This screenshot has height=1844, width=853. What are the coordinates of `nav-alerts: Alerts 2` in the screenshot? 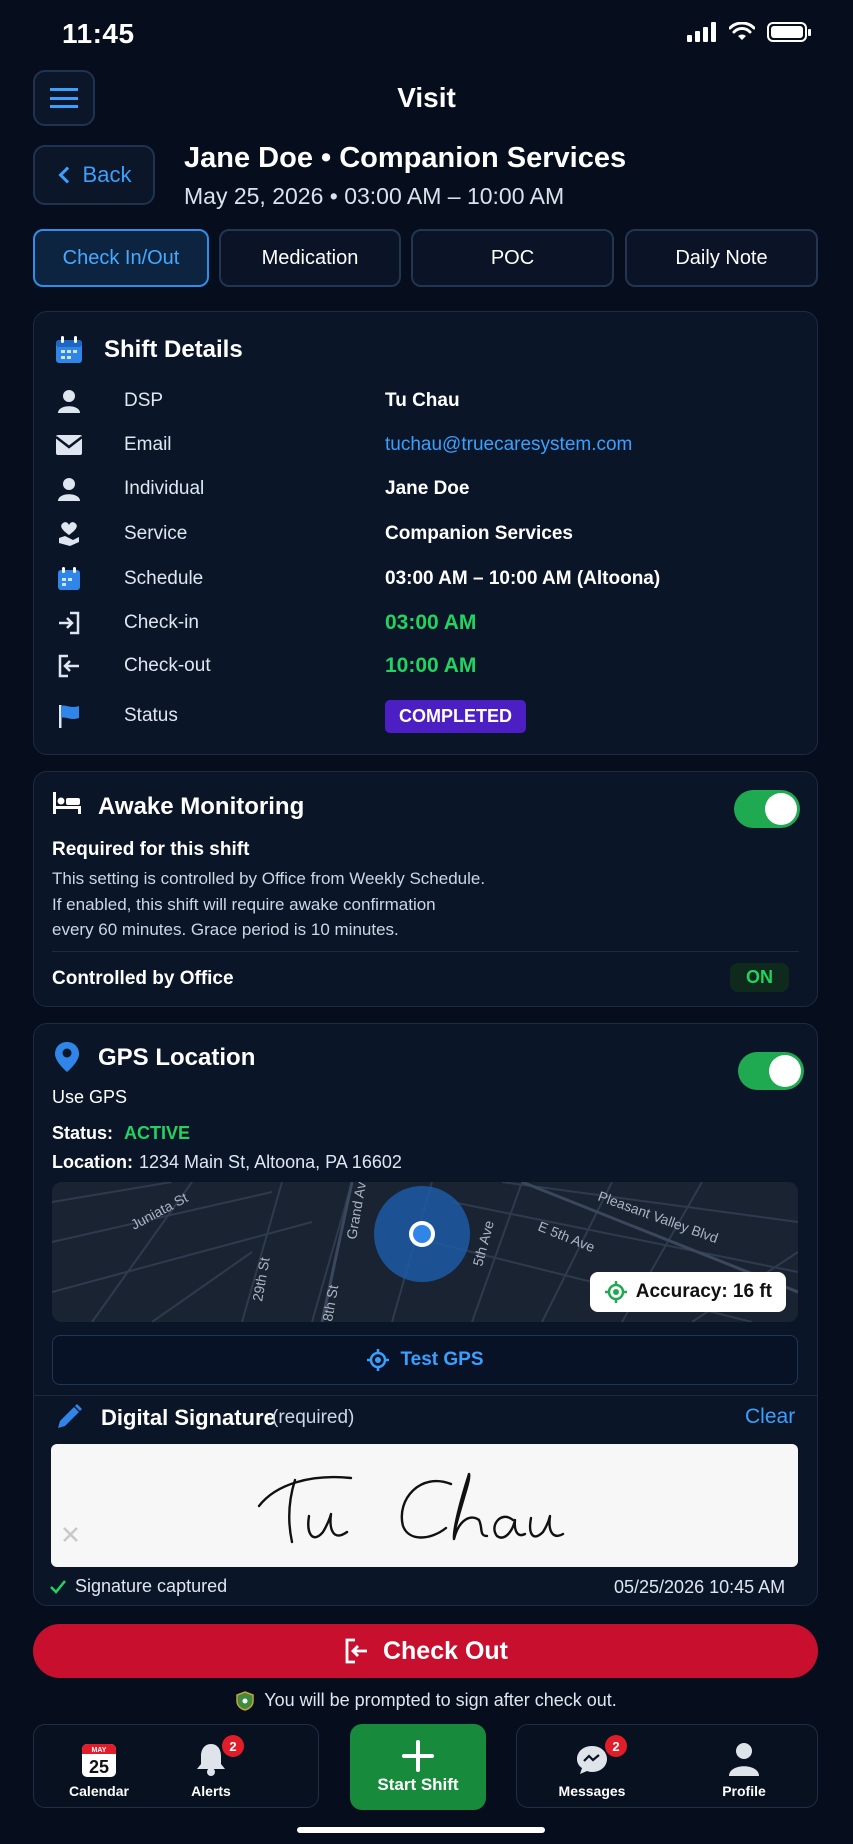 It's located at (211, 1767).